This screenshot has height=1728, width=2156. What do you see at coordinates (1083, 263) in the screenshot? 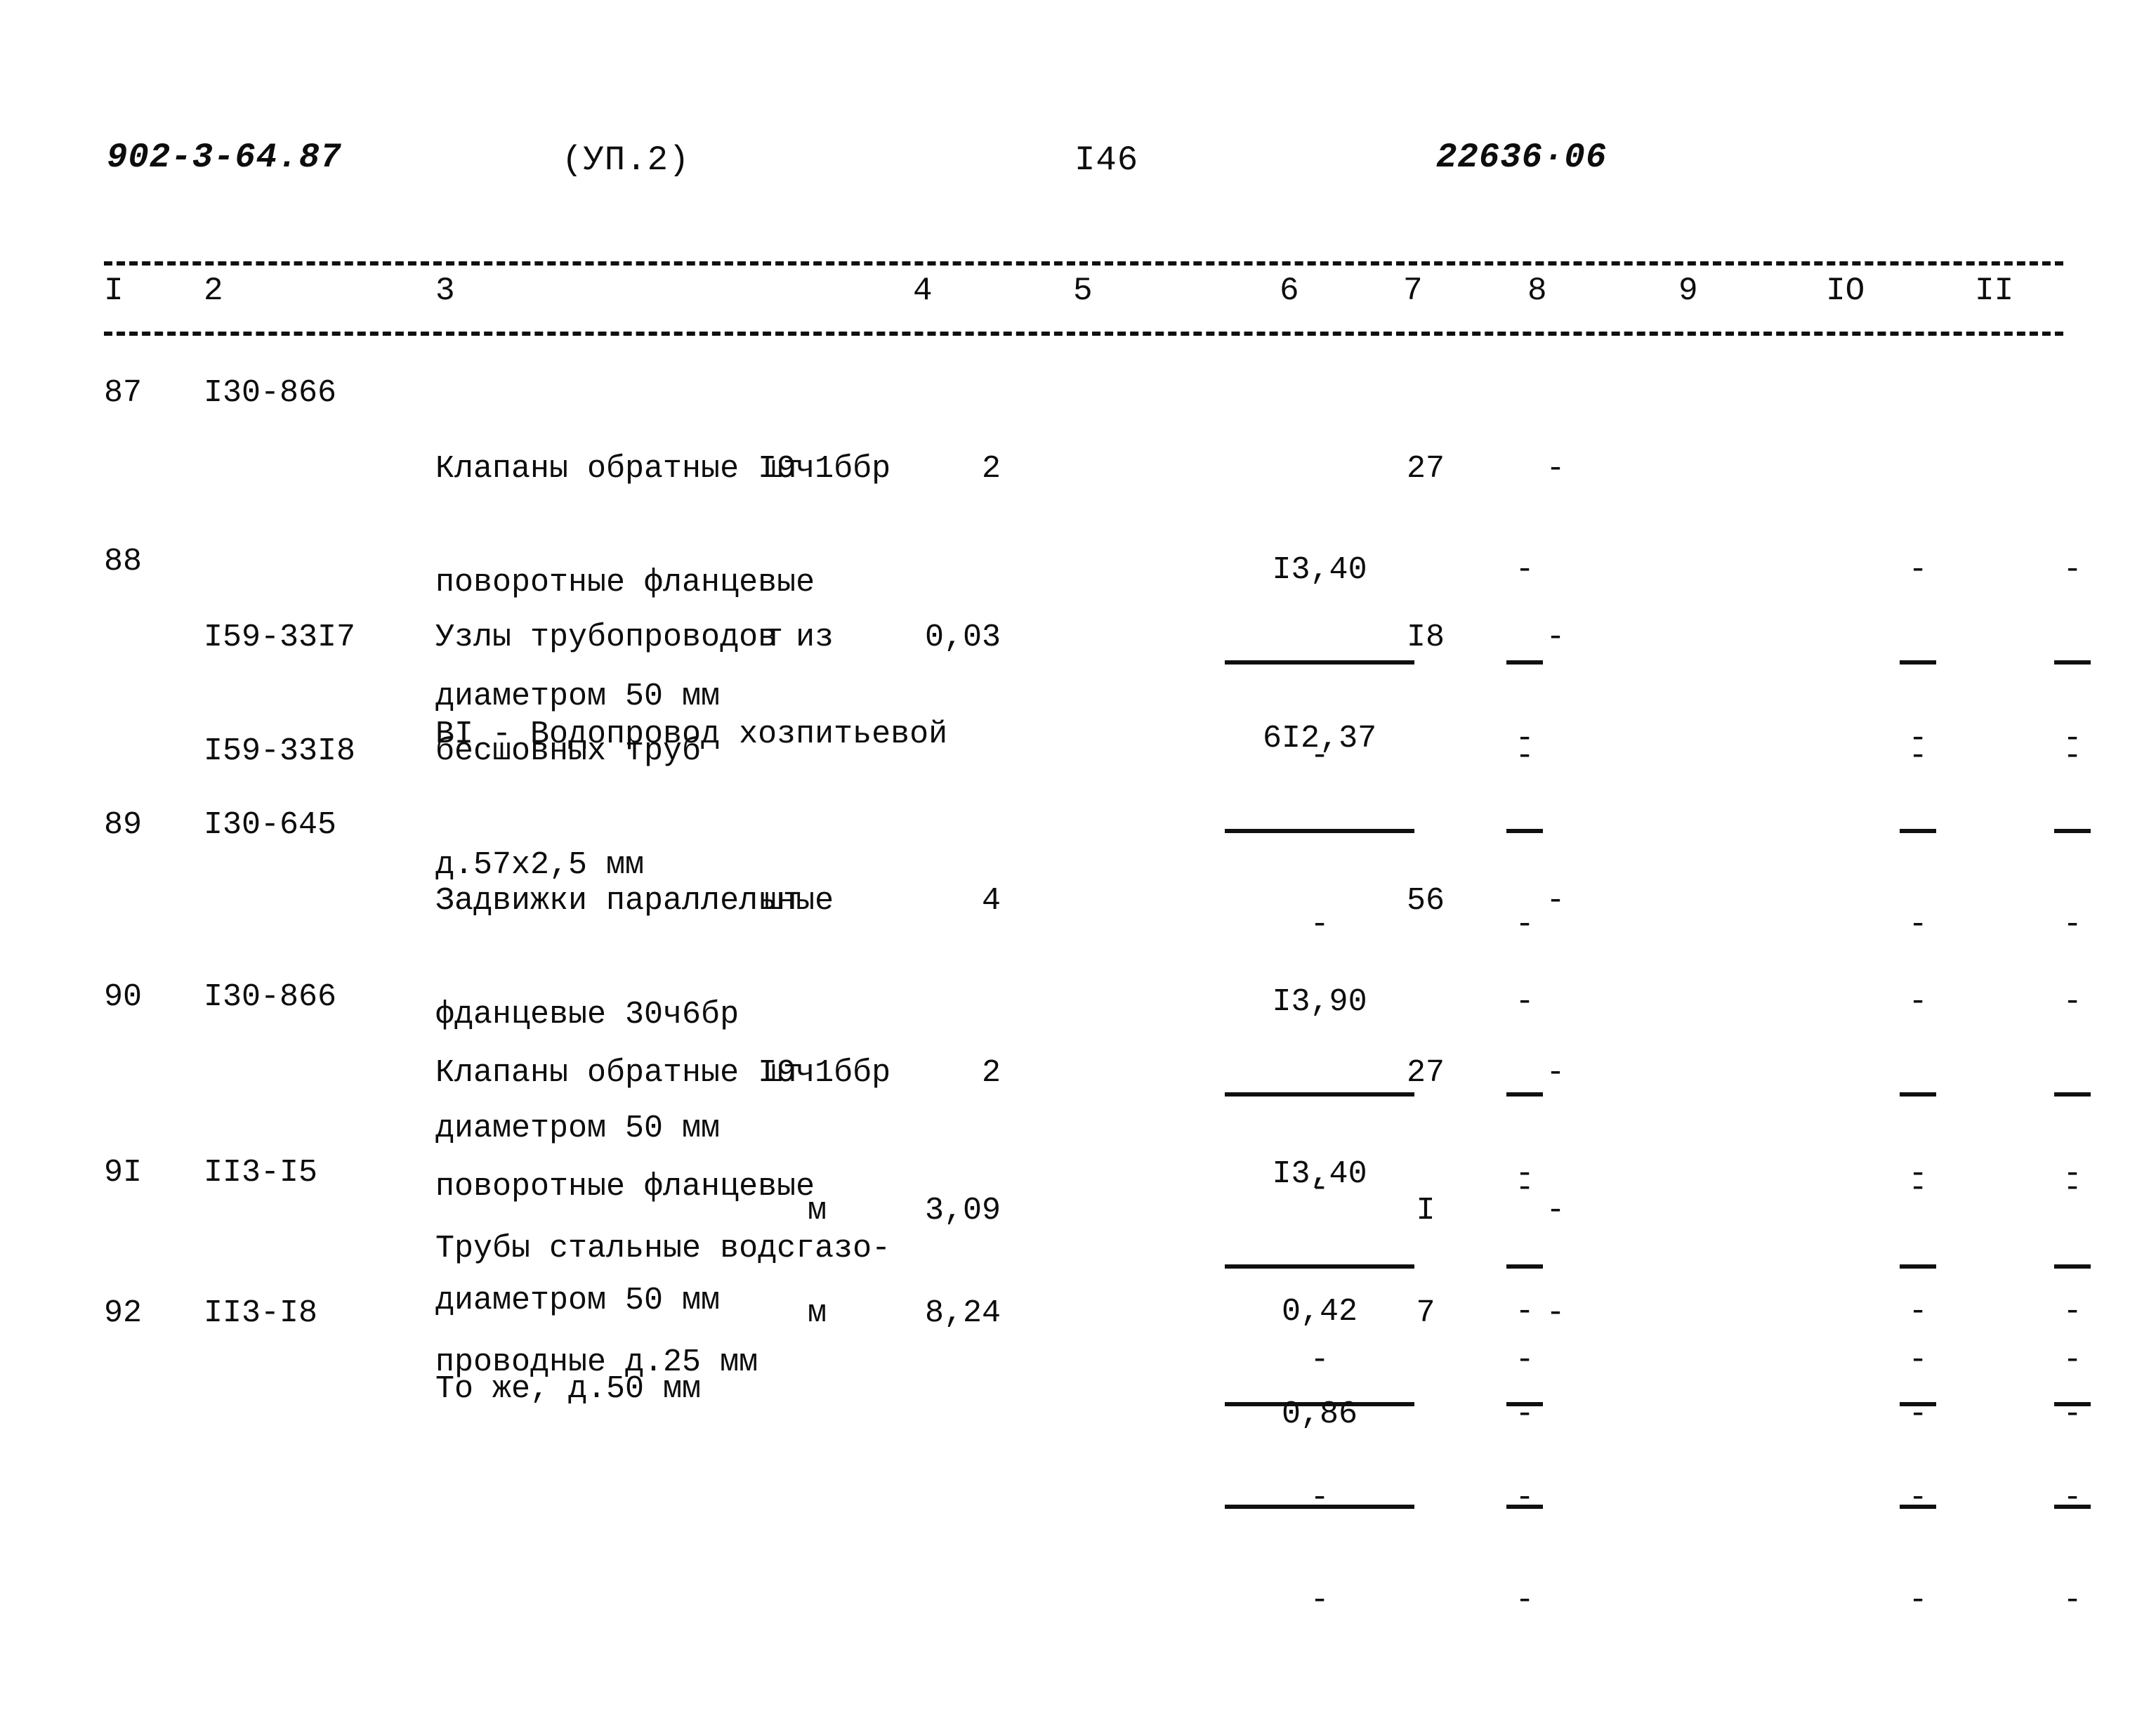
I see `table-rule-top` at bounding box center [1083, 263].